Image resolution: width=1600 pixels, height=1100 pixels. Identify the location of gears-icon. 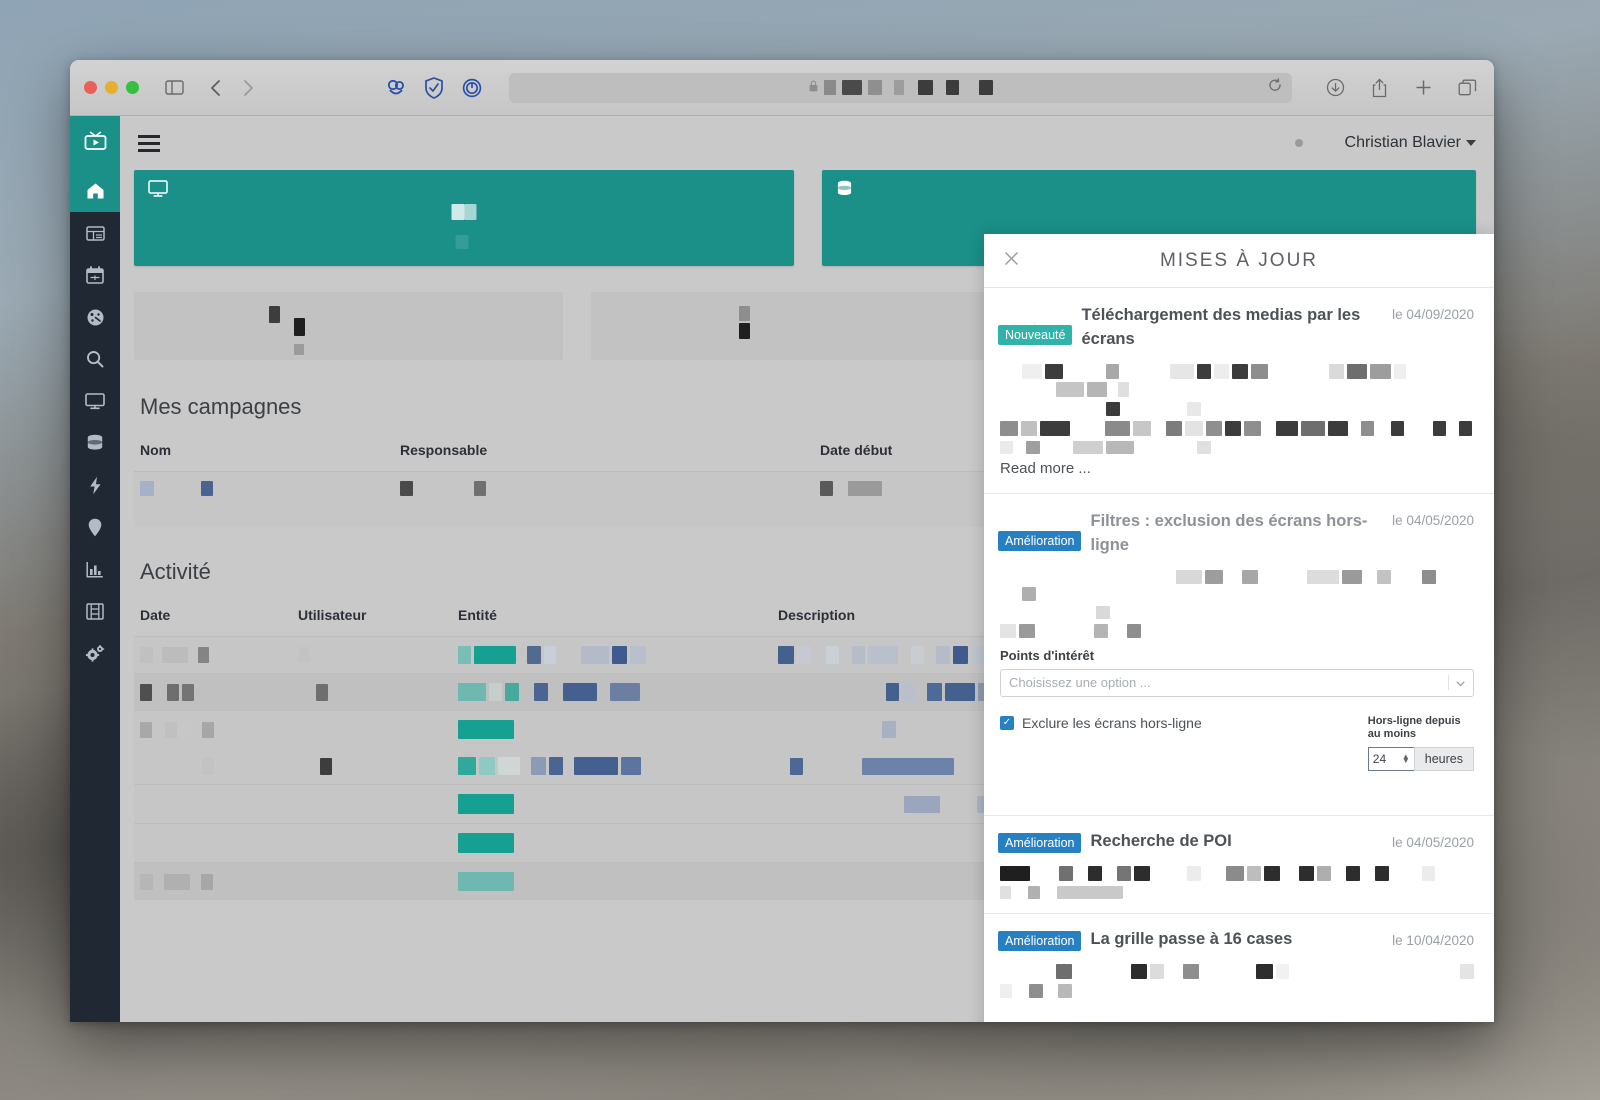
(95, 653).